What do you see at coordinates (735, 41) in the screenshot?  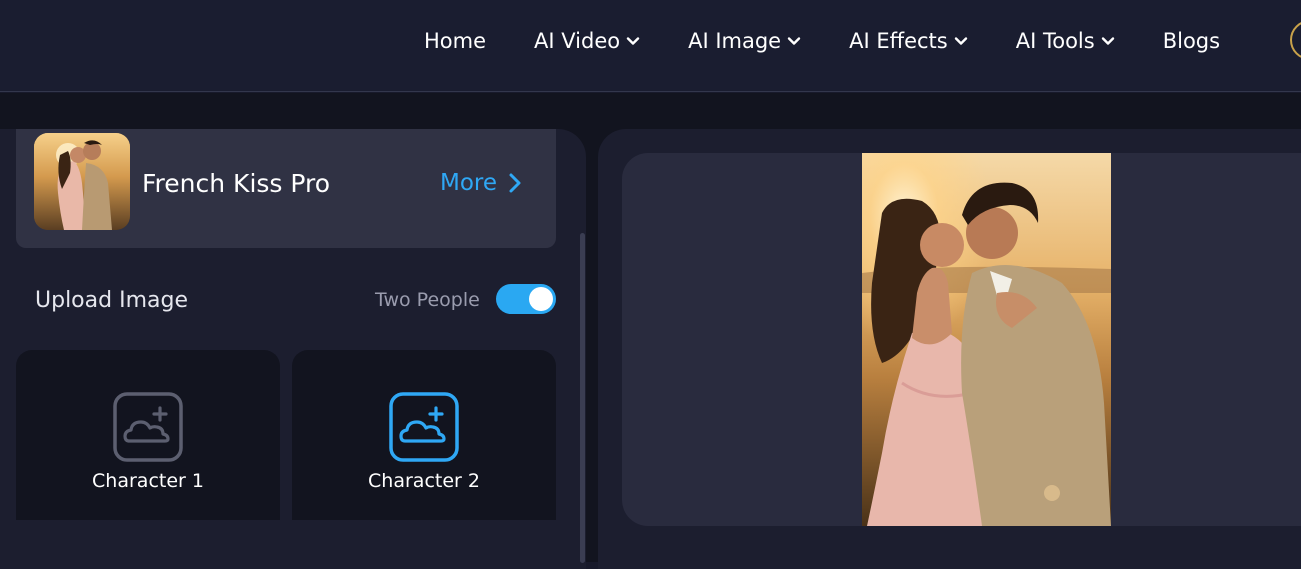 I see `nav-ai-image-label: AI Image` at bounding box center [735, 41].